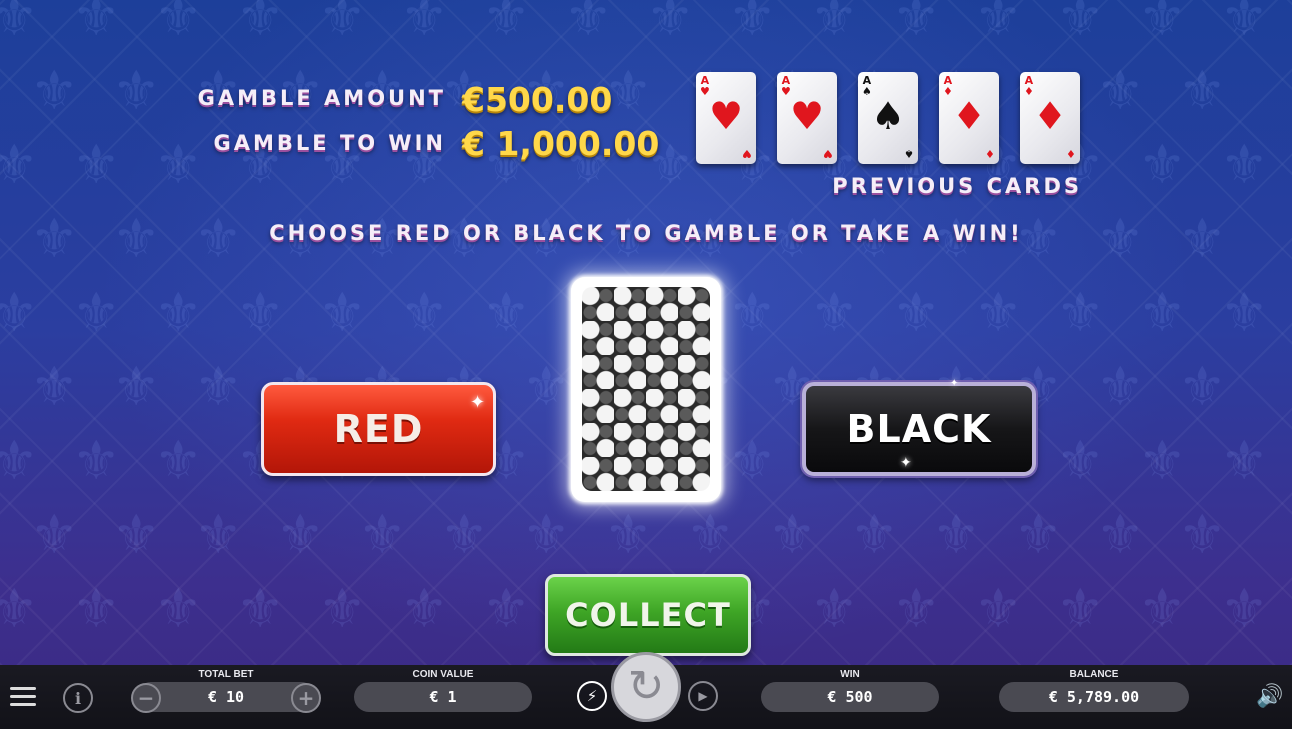 The image size is (1292, 729). I want to click on card-suit-small-icon: ♦, so click(1071, 153).